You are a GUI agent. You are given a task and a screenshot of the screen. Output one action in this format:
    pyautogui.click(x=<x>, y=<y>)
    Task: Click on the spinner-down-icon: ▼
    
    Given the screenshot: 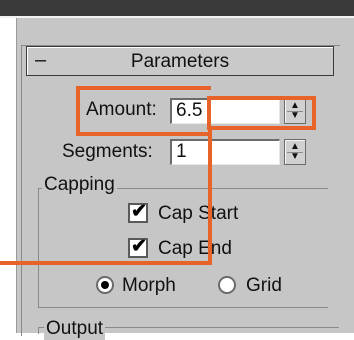 What is the action you would take?
    pyautogui.click(x=295, y=157)
    